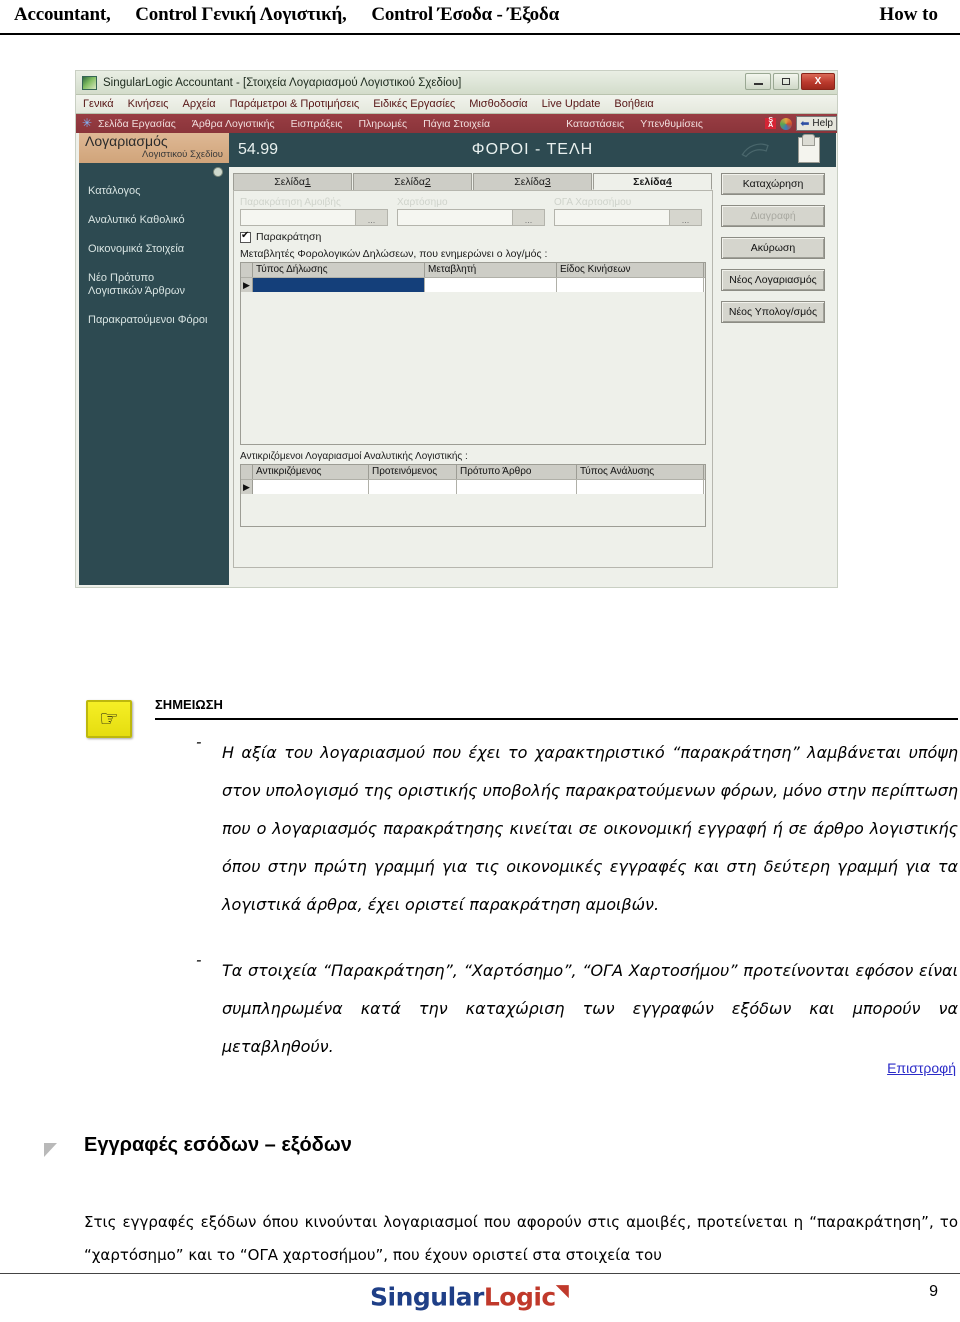  Describe the element at coordinates (456, 124) in the screenshot. I see `toolbar-item-pagia-stoixeia: Πάγια Στοιχεία` at that location.